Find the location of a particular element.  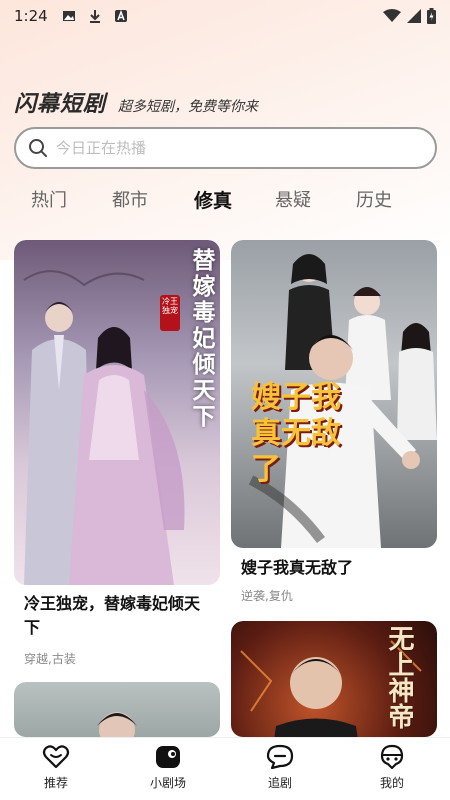

tab-suspense: 悬疑 is located at coordinates (293, 199).